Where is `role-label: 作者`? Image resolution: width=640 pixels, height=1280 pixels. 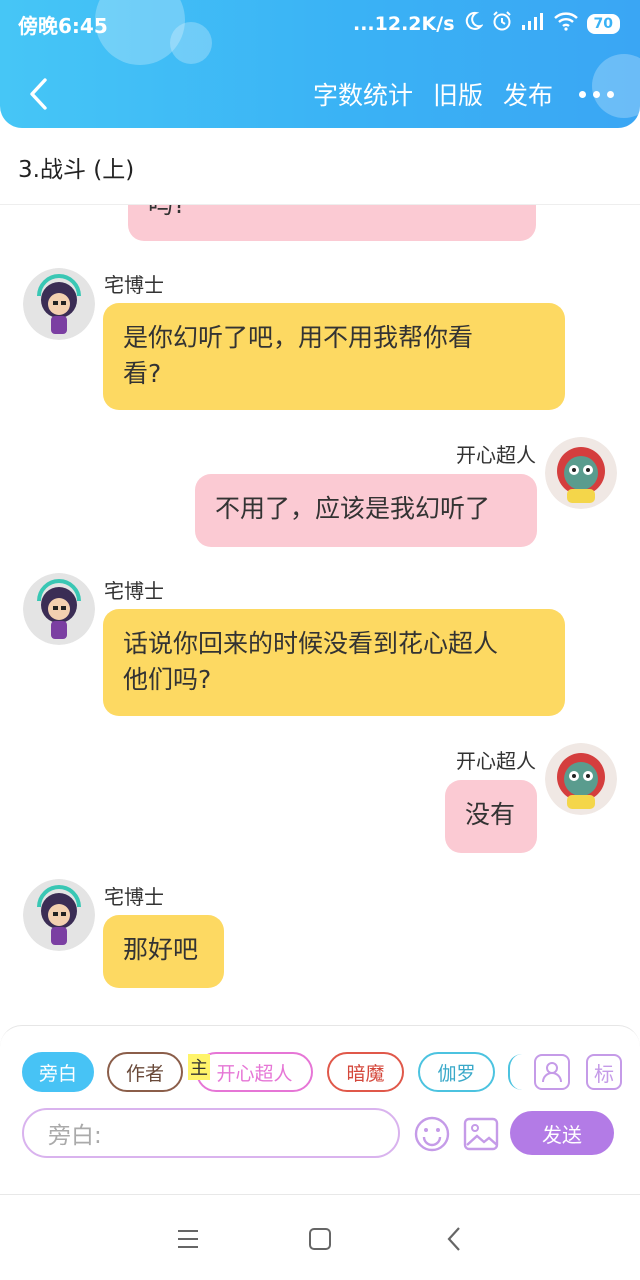
role-label: 作者 is located at coordinates (144, 1073).